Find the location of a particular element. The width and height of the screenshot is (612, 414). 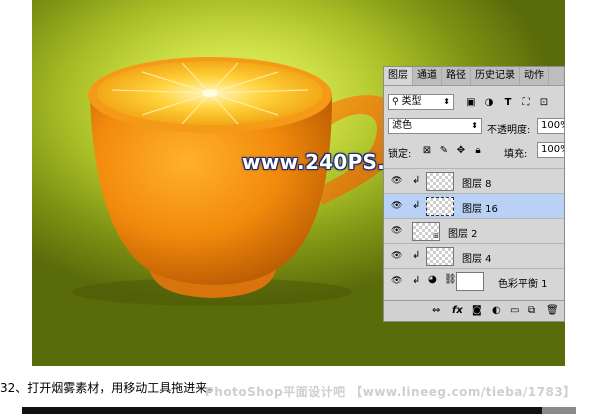

lock-position-icon: ✥ is located at coordinates (461, 151).